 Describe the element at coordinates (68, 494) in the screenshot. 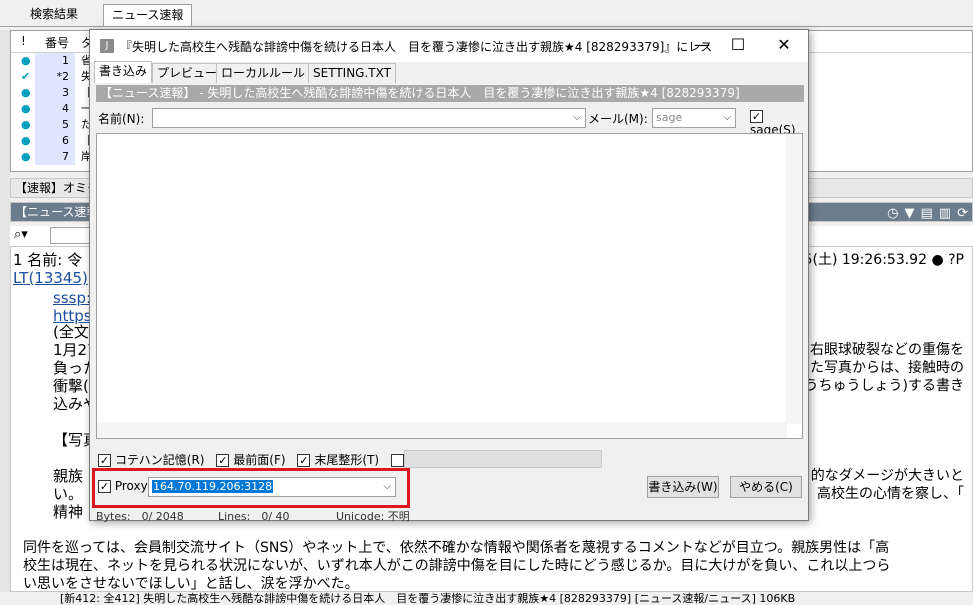

I see `post-line: い。` at that location.